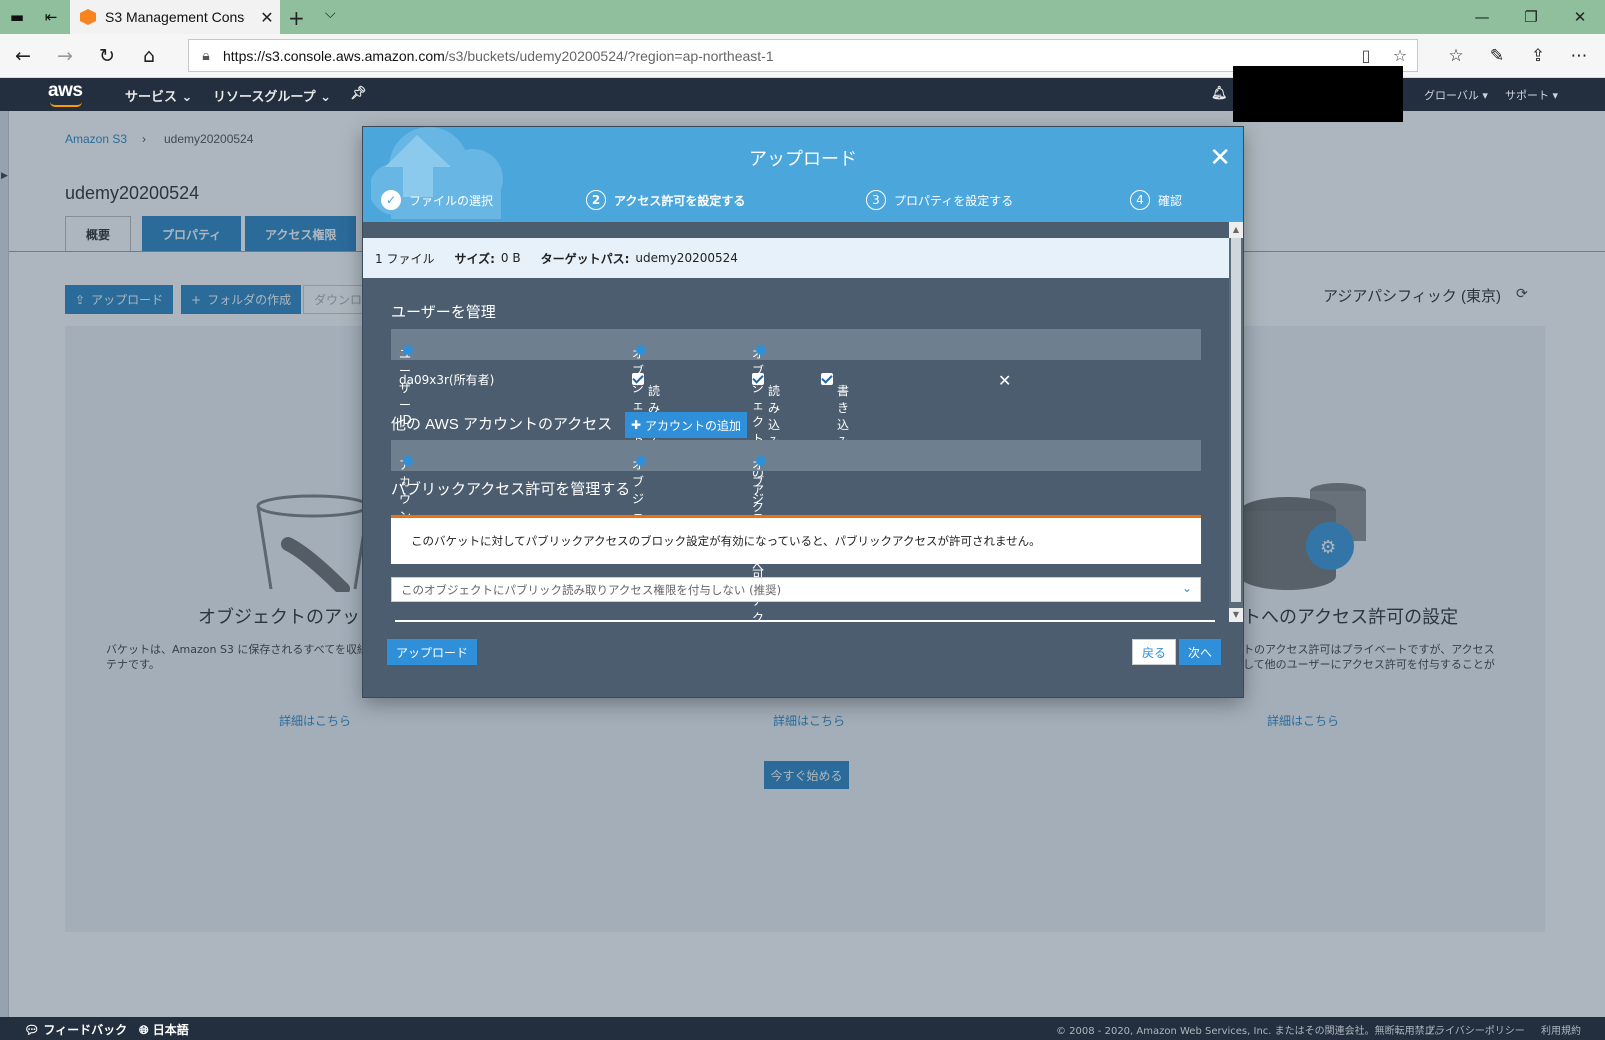 This screenshot has width=1605, height=1040. Describe the element at coordinates (432, 652) in the screenshot. I see `modal-upload-button: アップロード` at that location.